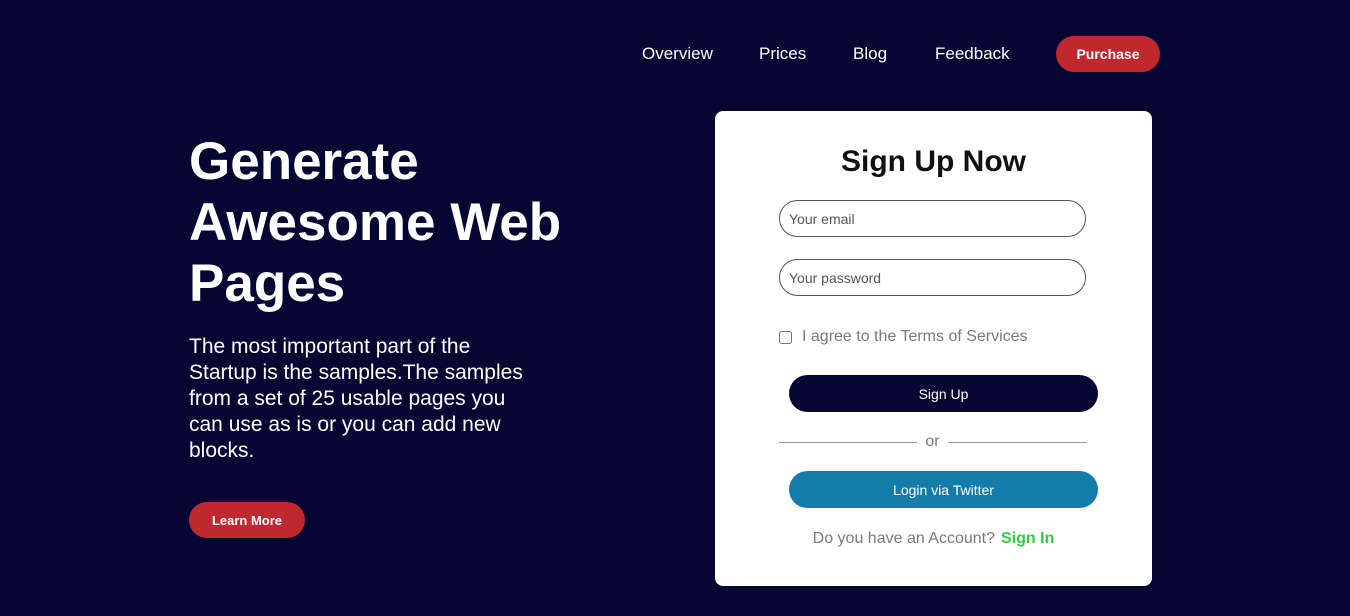  I want to click on password-field, so click(932, 277).